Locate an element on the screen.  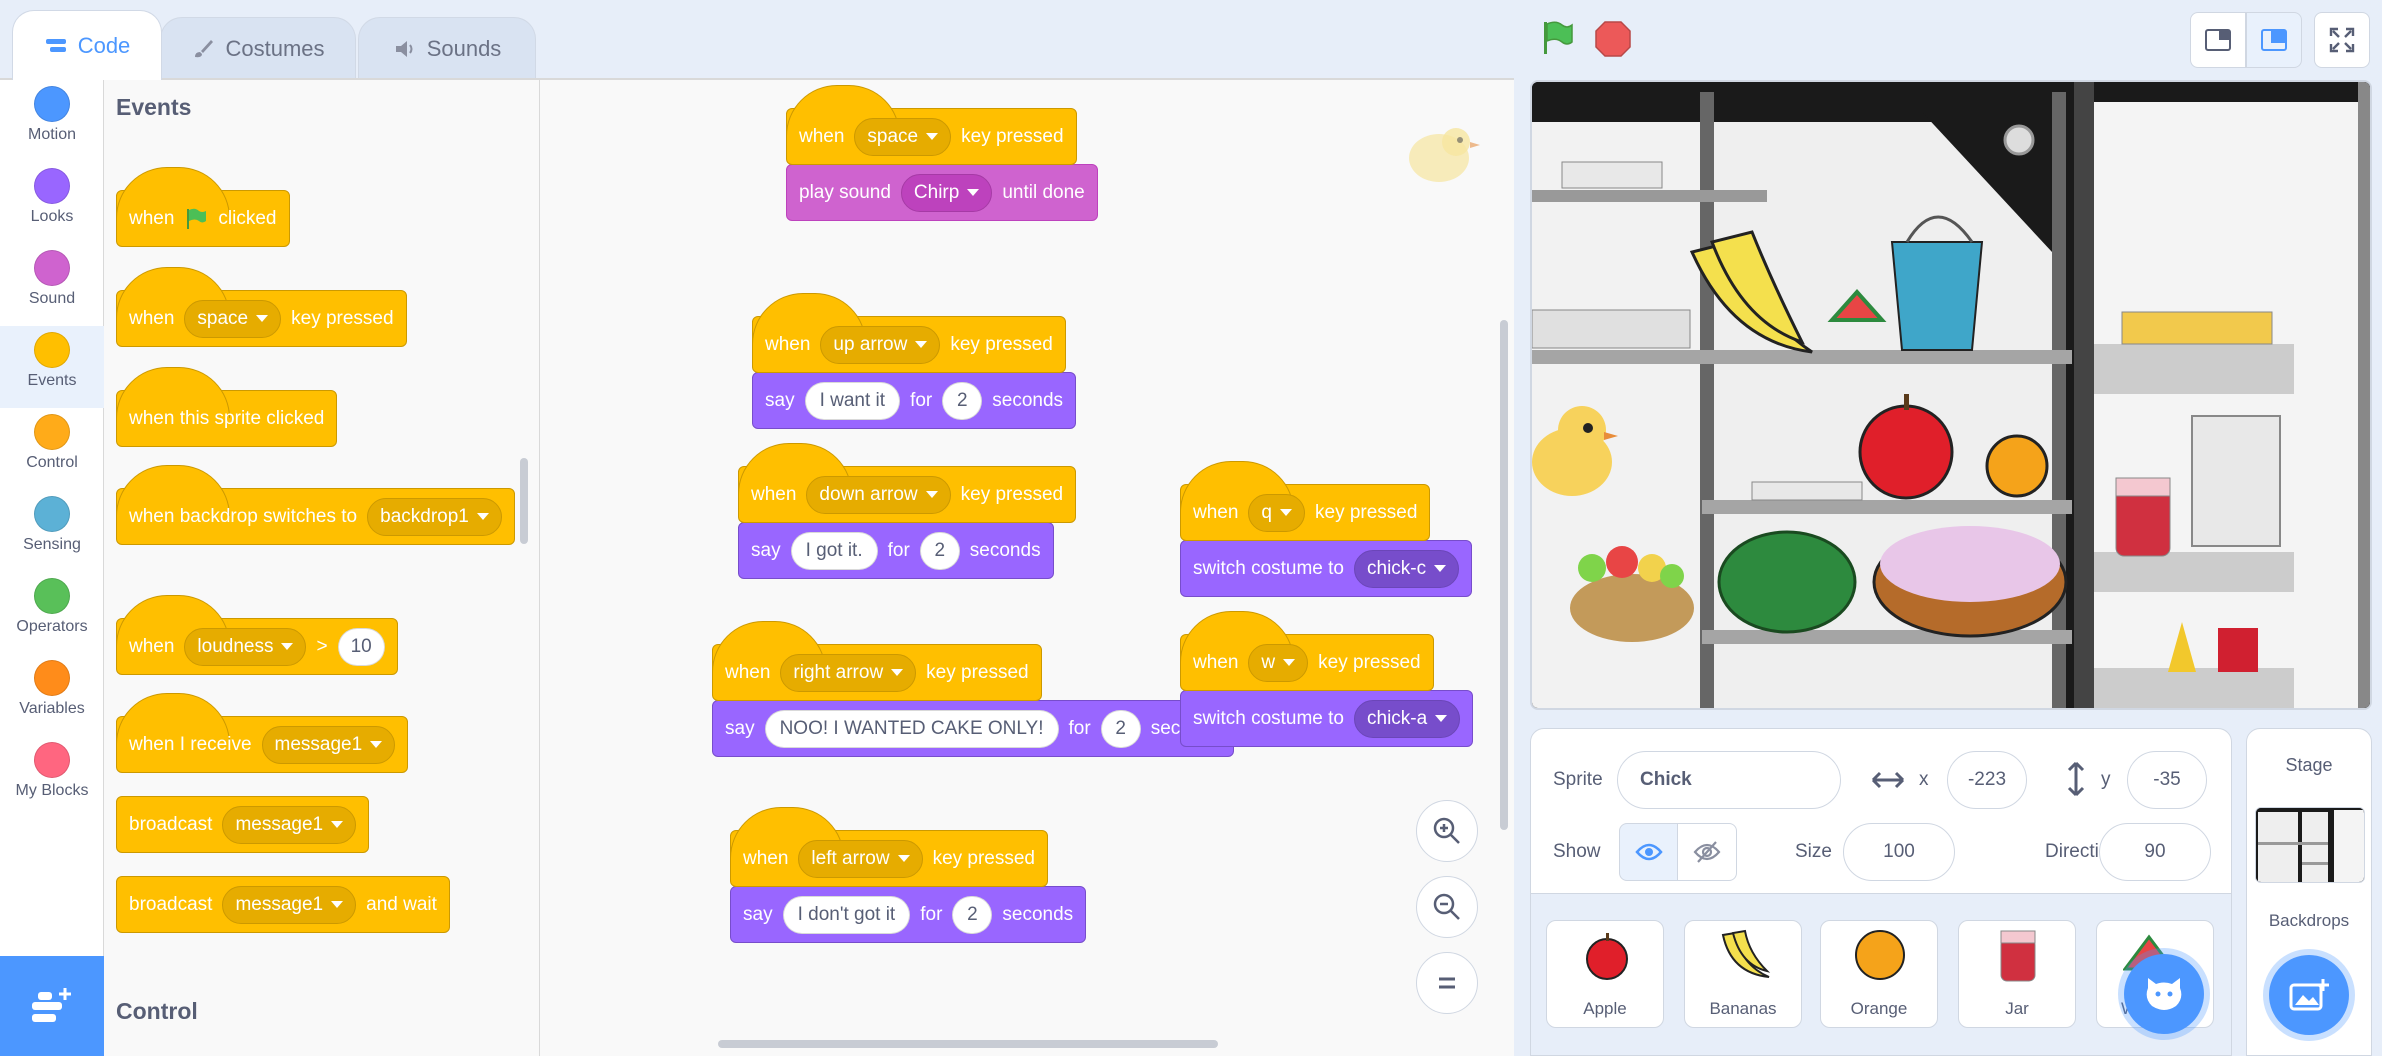
category-looks: Looks is located at coordinates (52, 203).